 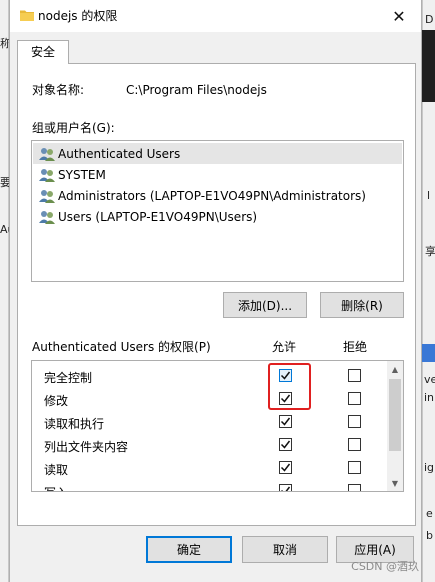 What do you see at coordinates (428, 353) in the screenshot?
I see `background-selection` at bounding box center [428, 353].